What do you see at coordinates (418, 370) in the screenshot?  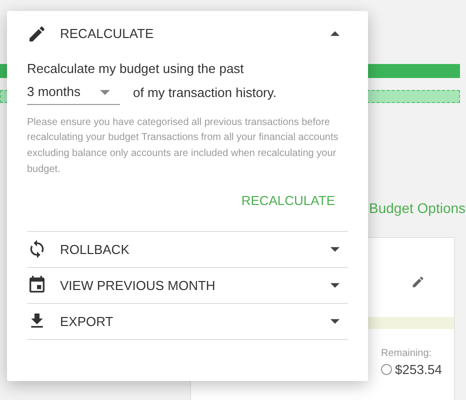 I see `remaining-amount: $253.54` at bounding box center [418, 370].